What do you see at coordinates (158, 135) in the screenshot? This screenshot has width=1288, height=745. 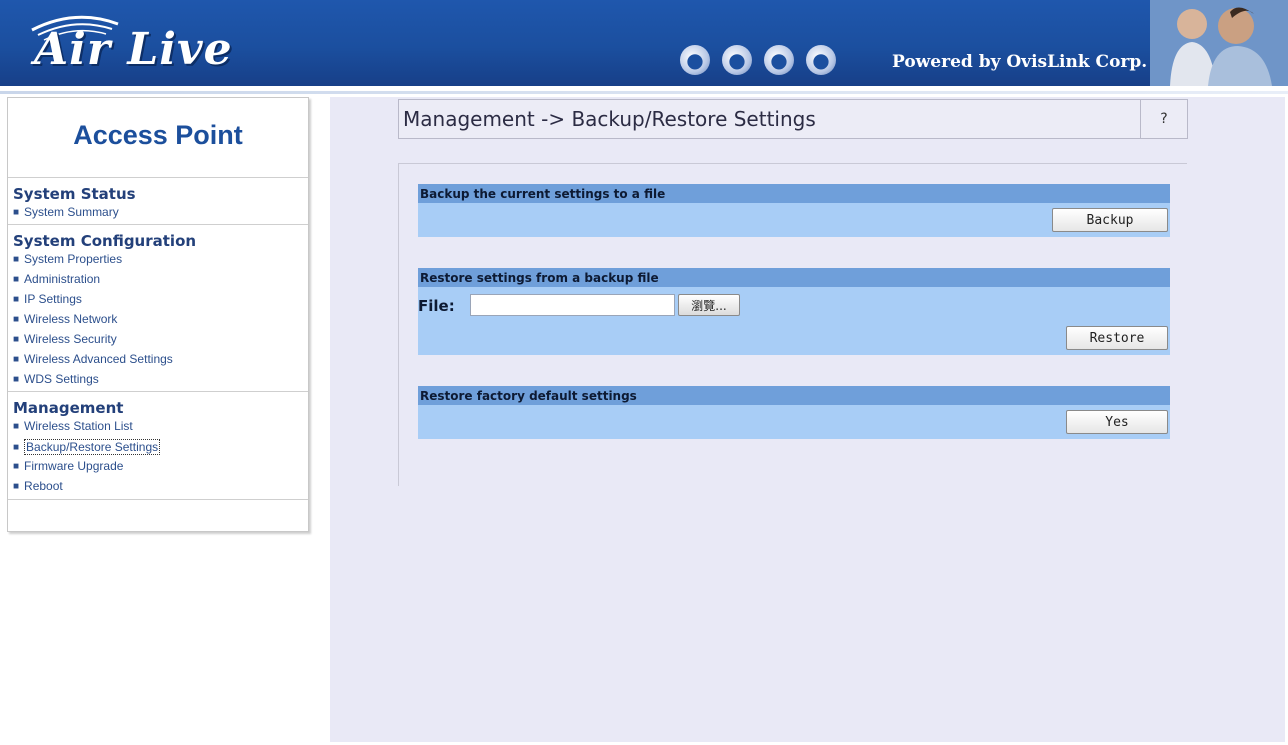 I see `sidebar-title: Access Point` at bounding box center [158, 135].